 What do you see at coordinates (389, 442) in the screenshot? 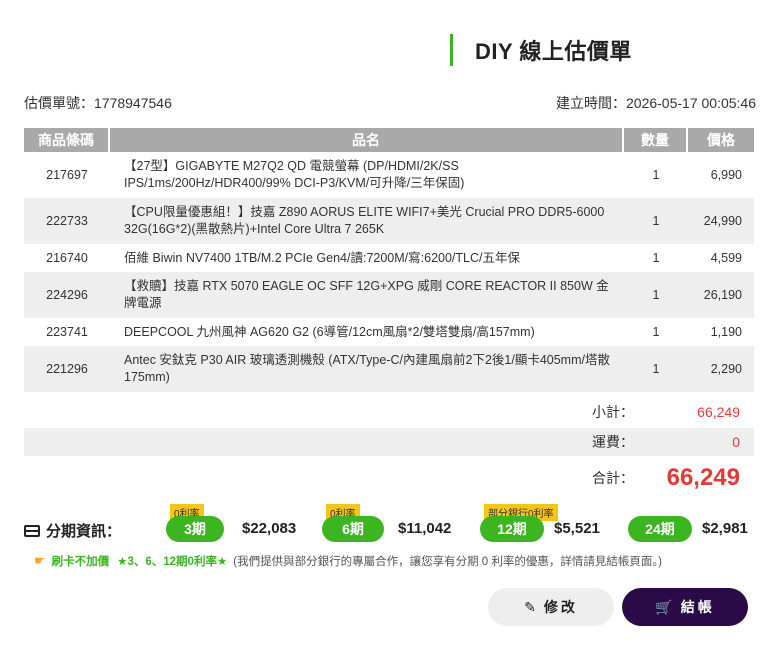
I see `shipping-row: 運費： 0` at bounding box center [389, 442].